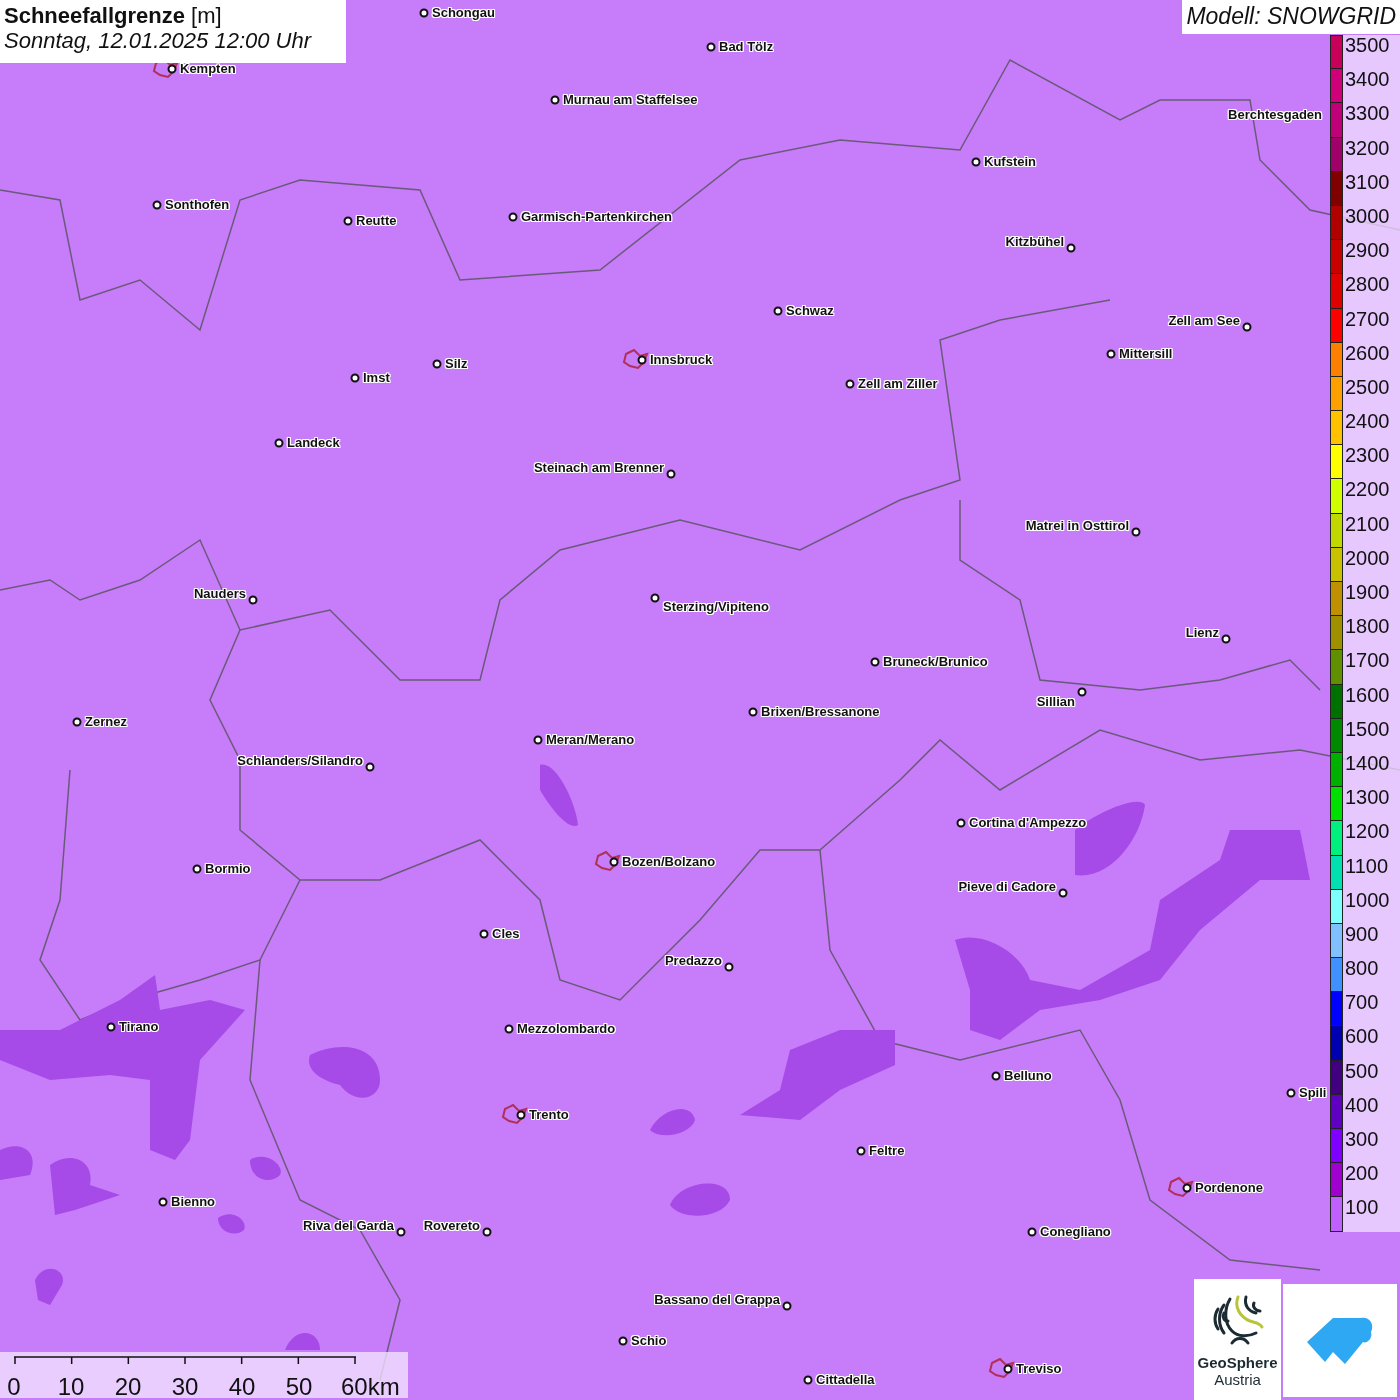  What do you see at coordinates (193, 1201) in the screenshot?
I see `city-label: Bienno` at bounding box center [193, 1201].